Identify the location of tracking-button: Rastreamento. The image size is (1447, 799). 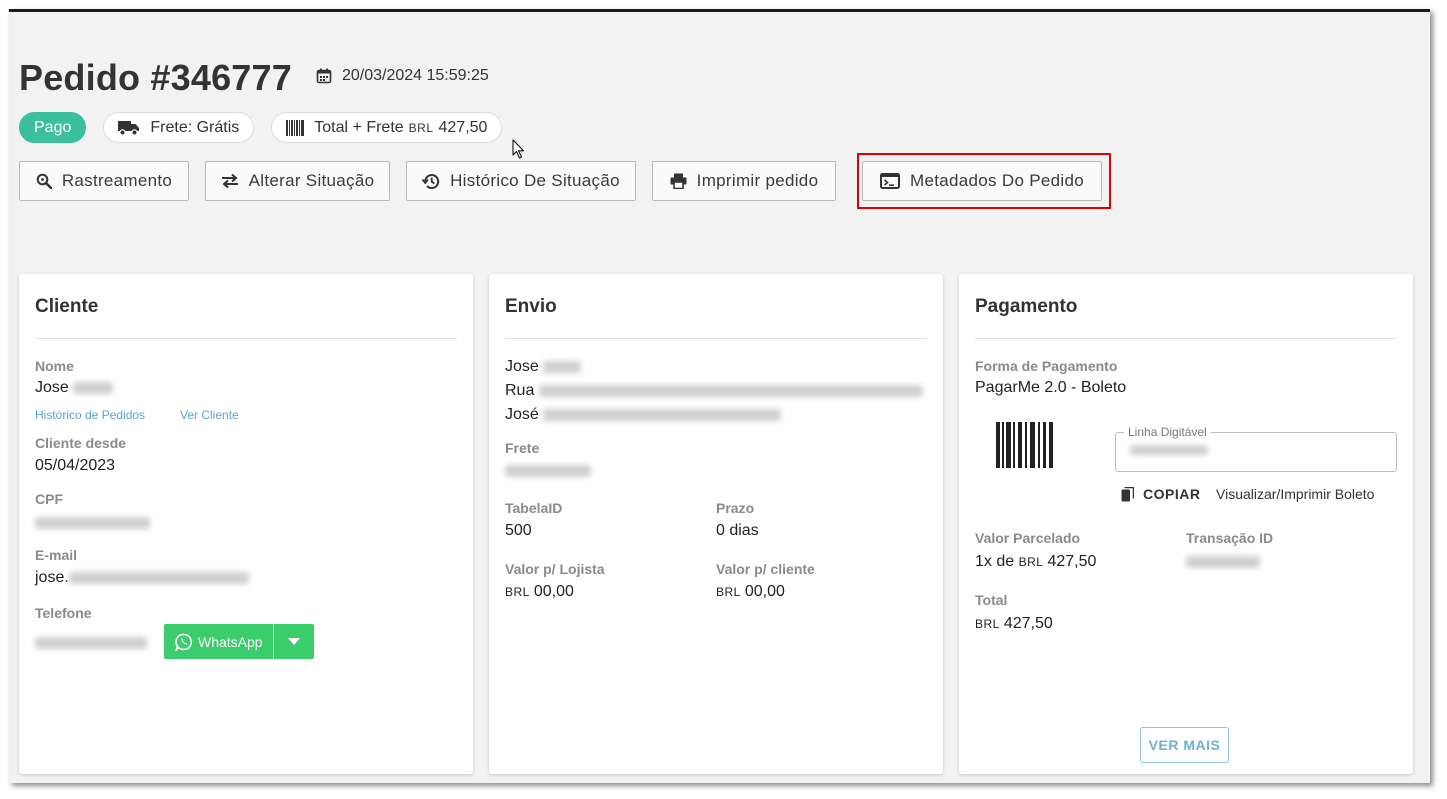
(104, 181).